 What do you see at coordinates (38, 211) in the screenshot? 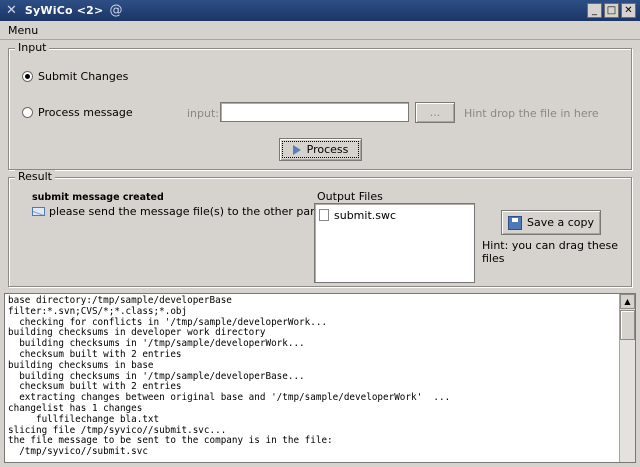
I see `mail-icon` at bounding box center [38, 211].